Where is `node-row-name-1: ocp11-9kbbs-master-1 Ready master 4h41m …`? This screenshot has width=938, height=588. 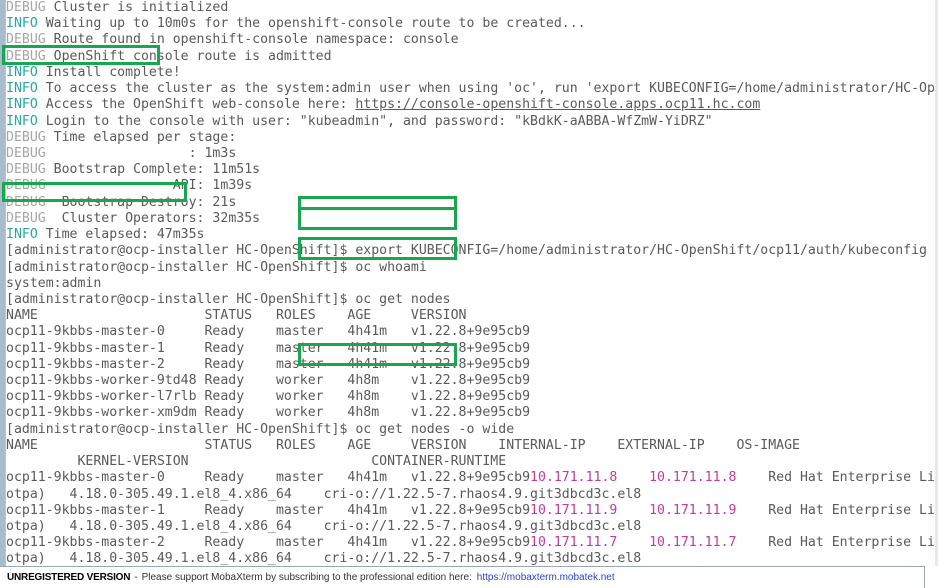 node-row-name-1: ocp11-9kbbs-master-1 Ready master 4h41m … is located at coordinates (268, 510).